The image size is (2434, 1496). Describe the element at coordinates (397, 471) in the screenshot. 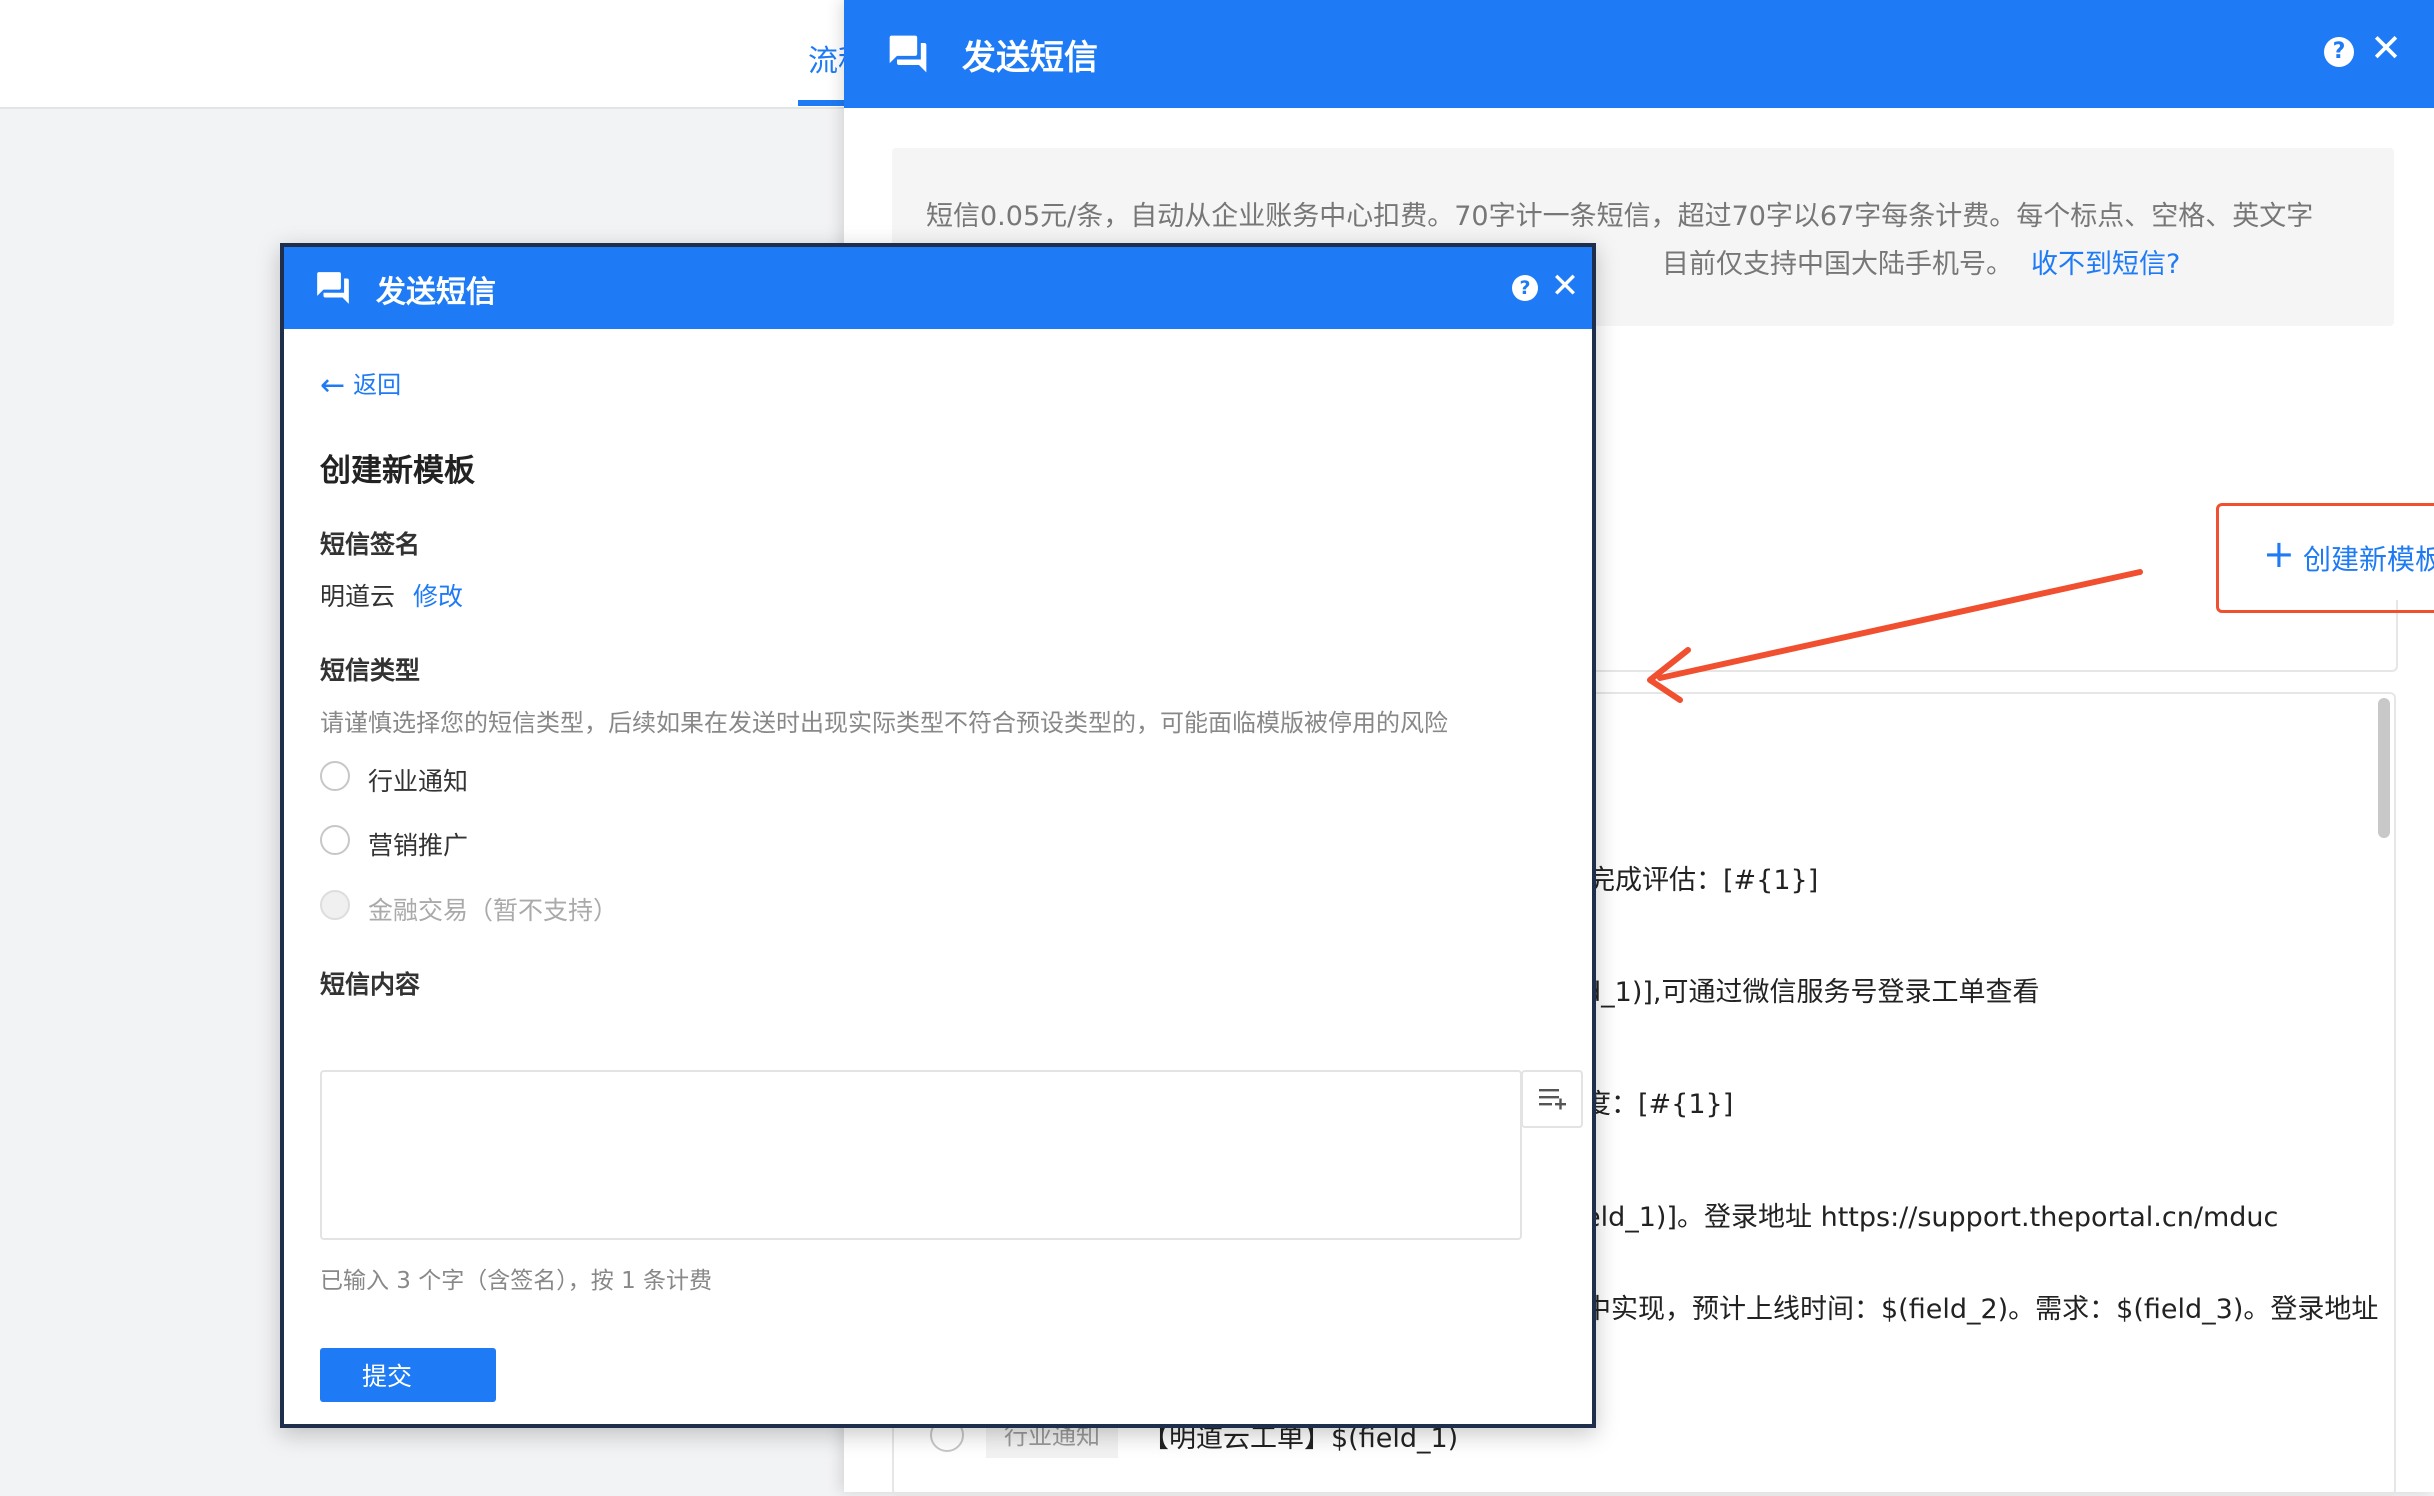

I see `page-title: 创建新模板` at that location.